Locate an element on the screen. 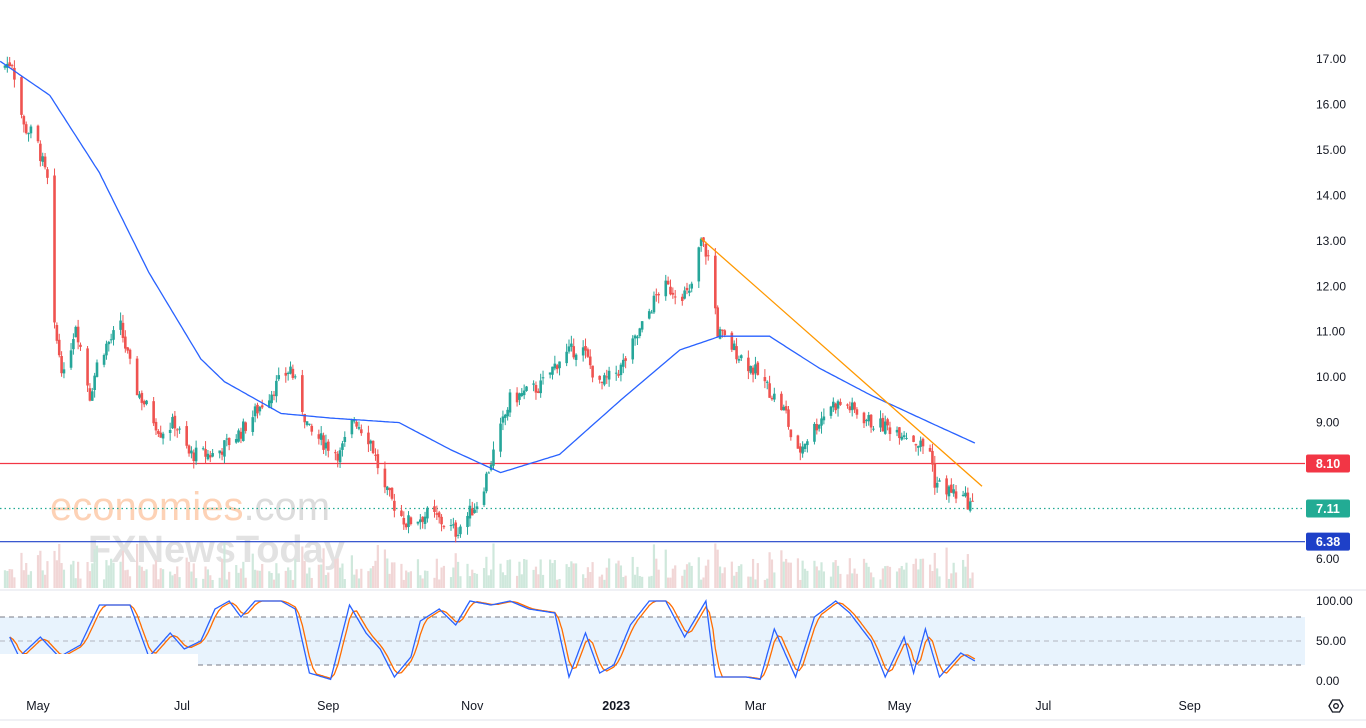 Image resolution: width=1366 pixels, height=728 pixels. stochastic-tick-label: 50.00 is located at coordinates (1331, 641).